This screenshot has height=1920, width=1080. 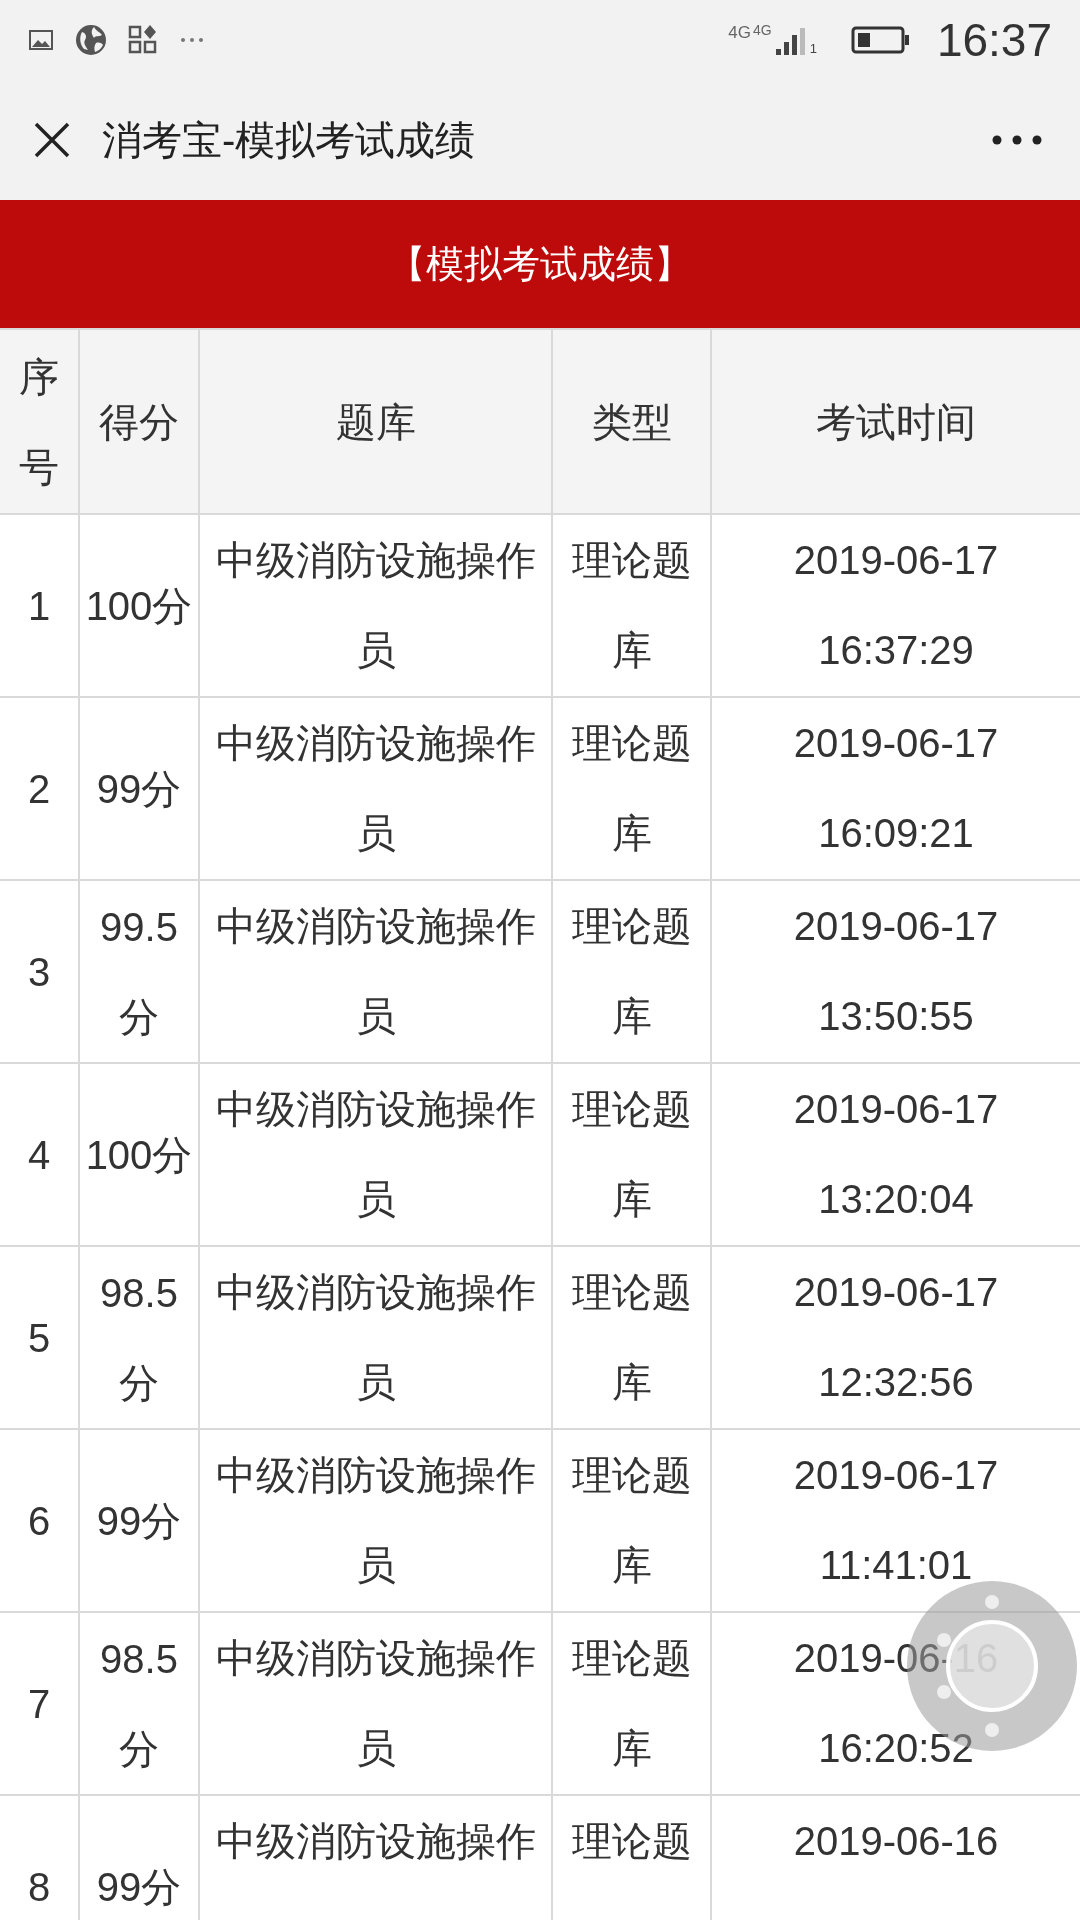 I want to click on banner-title: 【模拟考试成绩】, so click(x=540, y=264).